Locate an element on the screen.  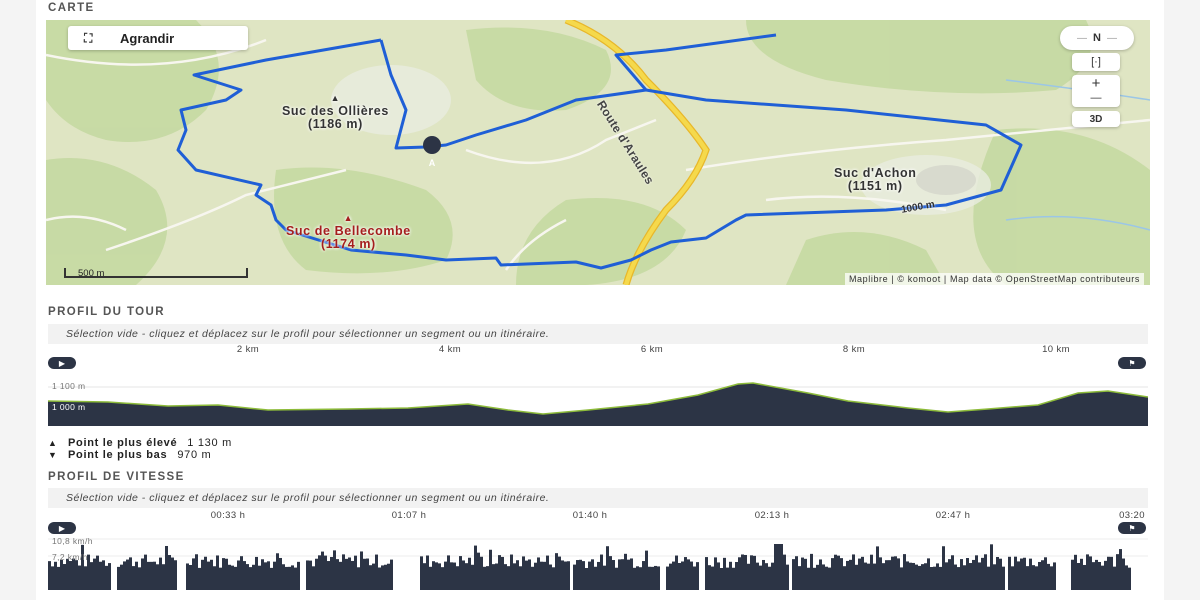
speed-finish-flag-icon: ⚑ is located at coordinates (1132, 528).